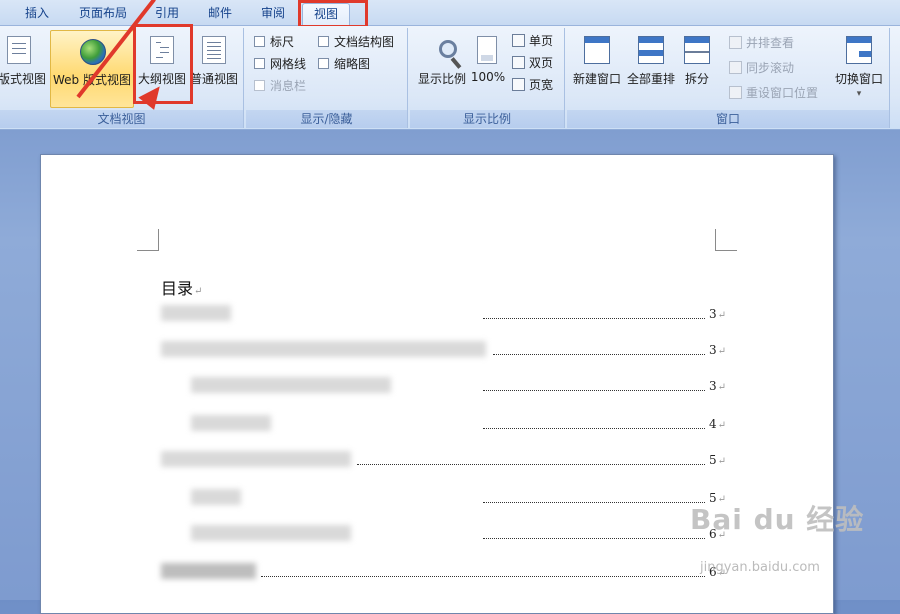 This screenshot has height=614, width=900. I want to click on watermark-url: jingyan.baidu.com, so click(760, 567).